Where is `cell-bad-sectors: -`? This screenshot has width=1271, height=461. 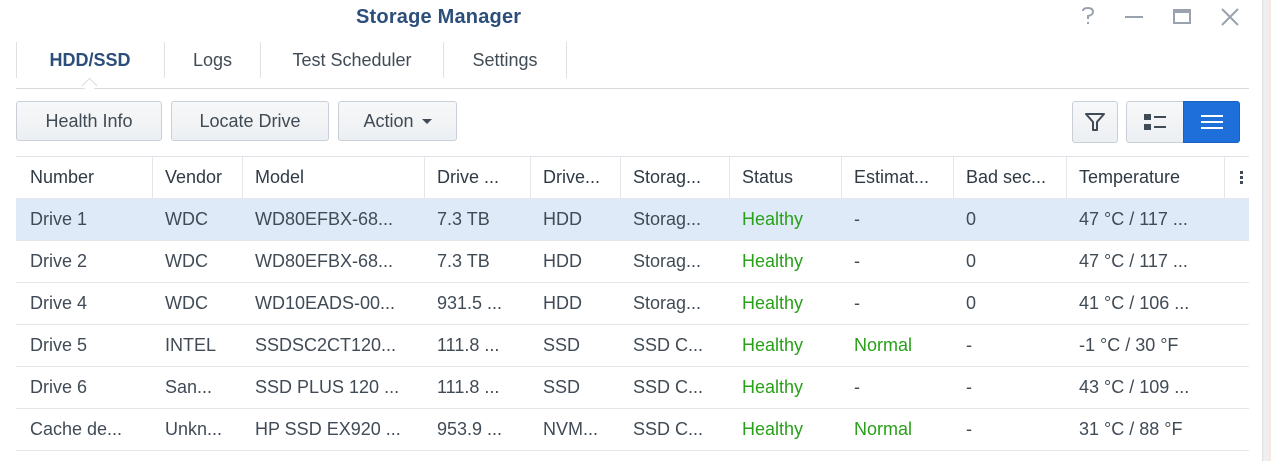
cell-bad-sectors: - is located at coordinates (969, 387).